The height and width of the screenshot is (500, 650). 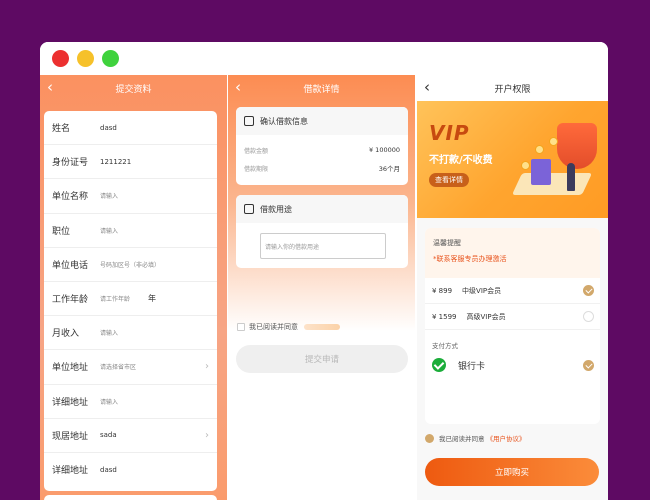 I want to click on loan-purpose-card: 借款用途 请输入你的借款用途, so click(x=322, y=231).